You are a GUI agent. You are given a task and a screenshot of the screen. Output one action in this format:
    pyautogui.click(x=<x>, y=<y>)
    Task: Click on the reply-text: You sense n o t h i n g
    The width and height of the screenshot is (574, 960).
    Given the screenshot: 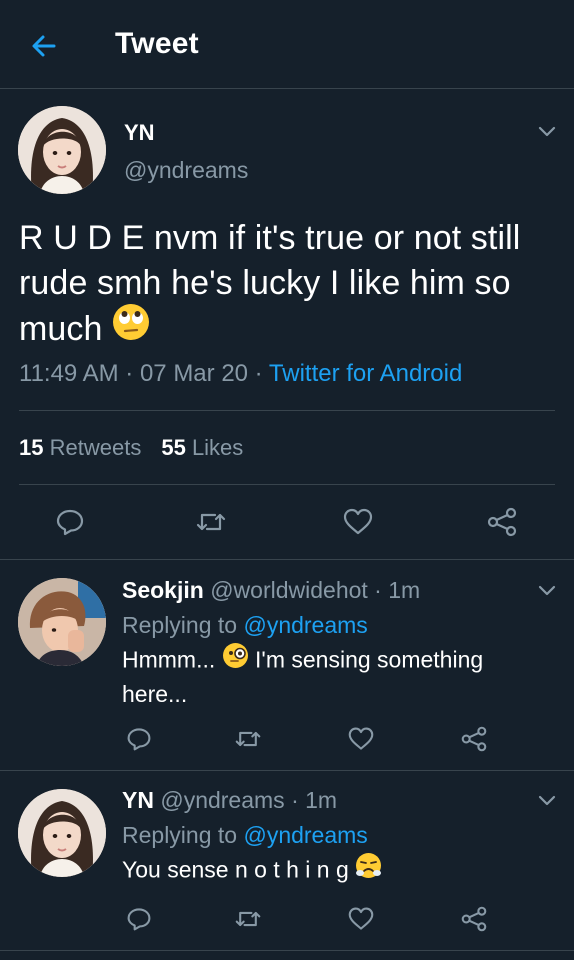 What is the action you would take?
    pyautogui.click(x=332, y=870)
    